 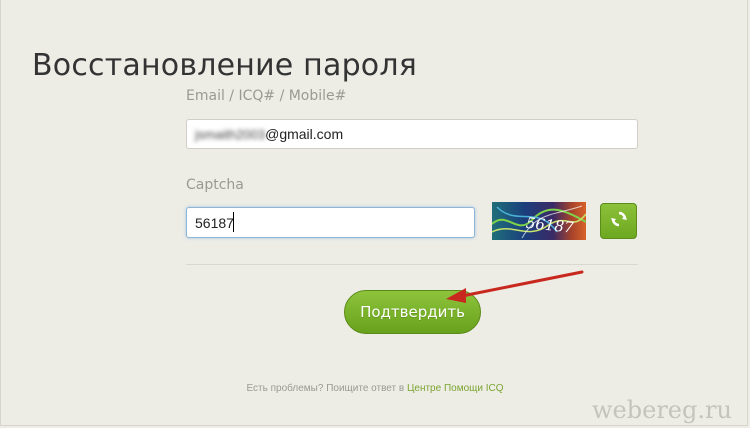 I want to click on captcha-label: Captcha, so click(x=215, y=185).